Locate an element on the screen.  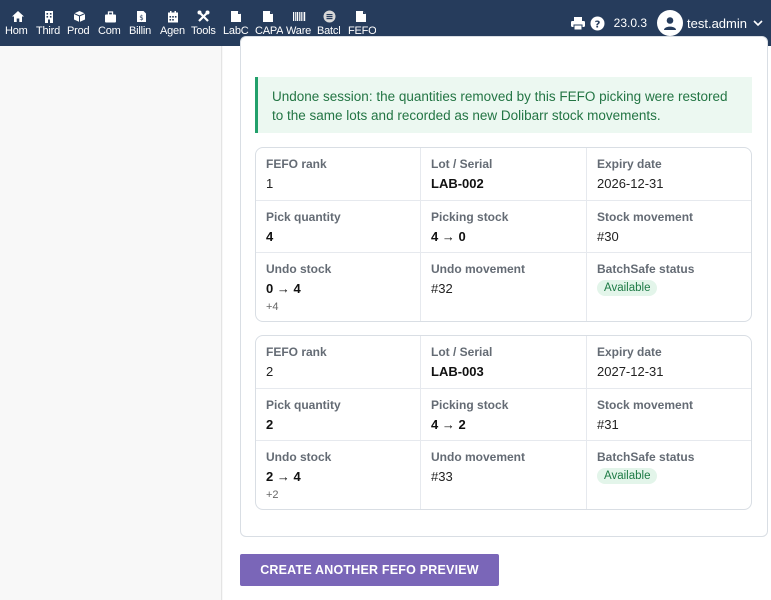
undo-stock-value: 0 → 4 is located at coordinates (283, 288).